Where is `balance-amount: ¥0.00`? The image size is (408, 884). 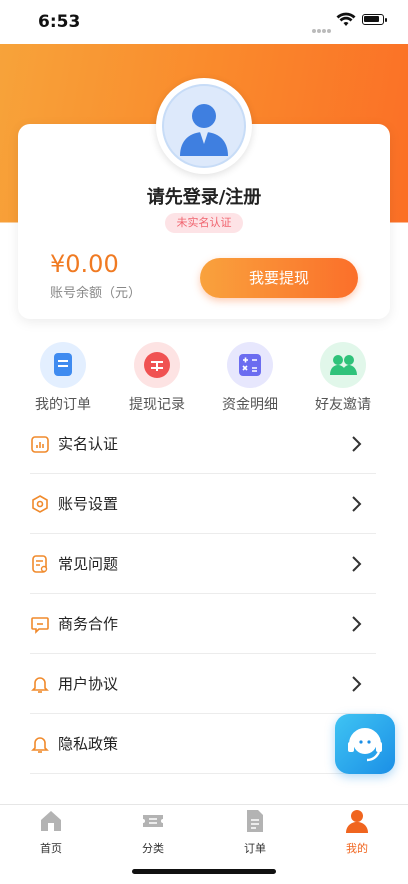 balance-amount: ¥0.00 is located at coordinates (84, 264).